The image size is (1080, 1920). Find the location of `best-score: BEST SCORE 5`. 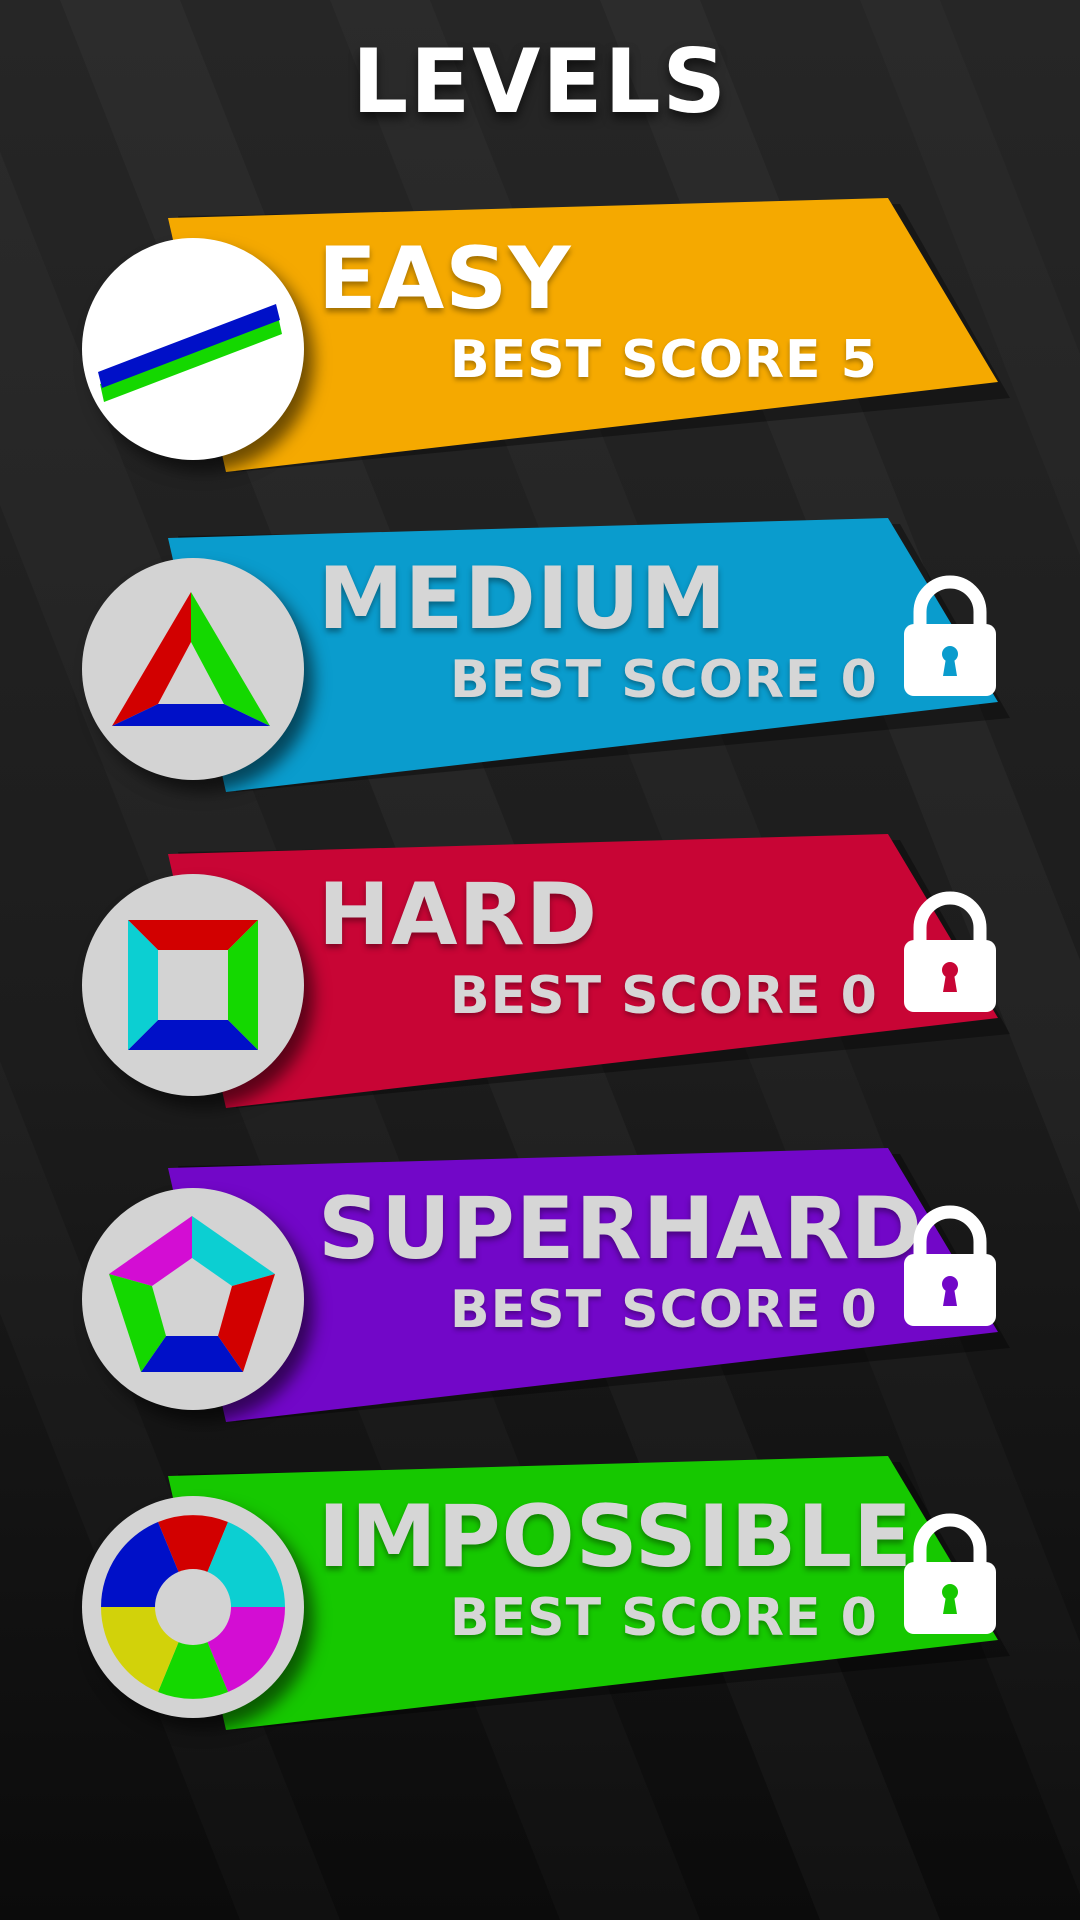

best-score: BEST SCORE 5 is located at coordinates (664, 360).